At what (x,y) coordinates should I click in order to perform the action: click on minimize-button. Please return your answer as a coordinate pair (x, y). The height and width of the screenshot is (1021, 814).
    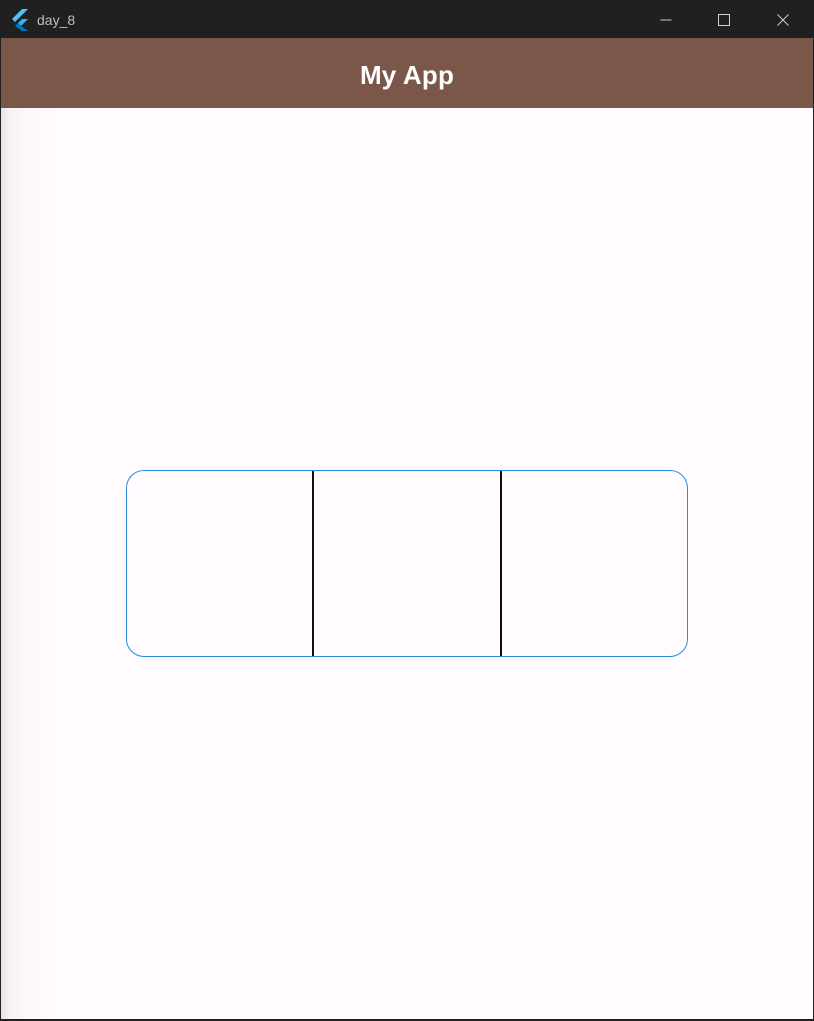
    Looking at the image, I should click on (666, 19).